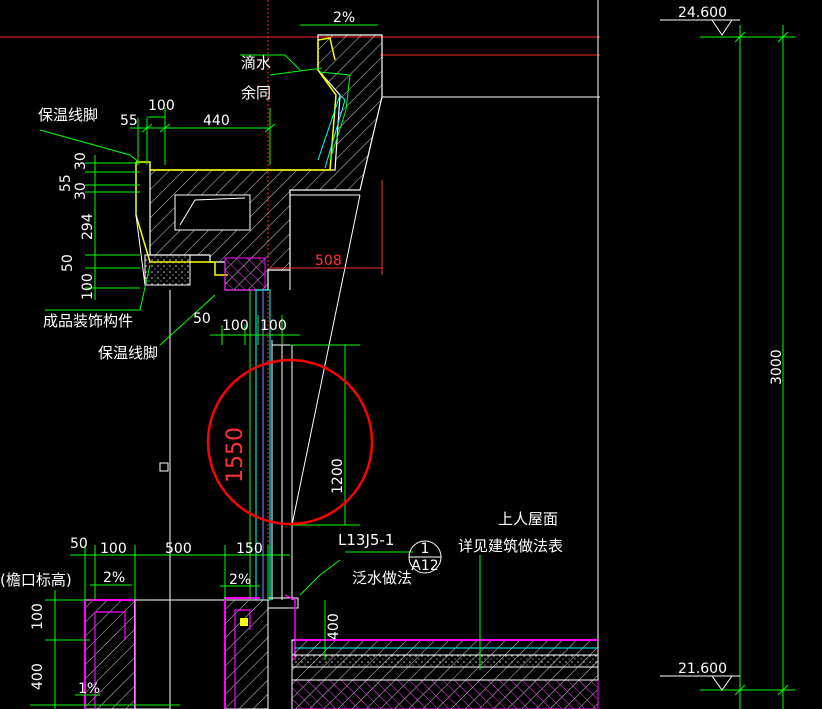 Image resolution: width=822 pixels, height=709 pixels. I want to click on label-insul-skirt-bot: 保温线脚, so click(128, 353).